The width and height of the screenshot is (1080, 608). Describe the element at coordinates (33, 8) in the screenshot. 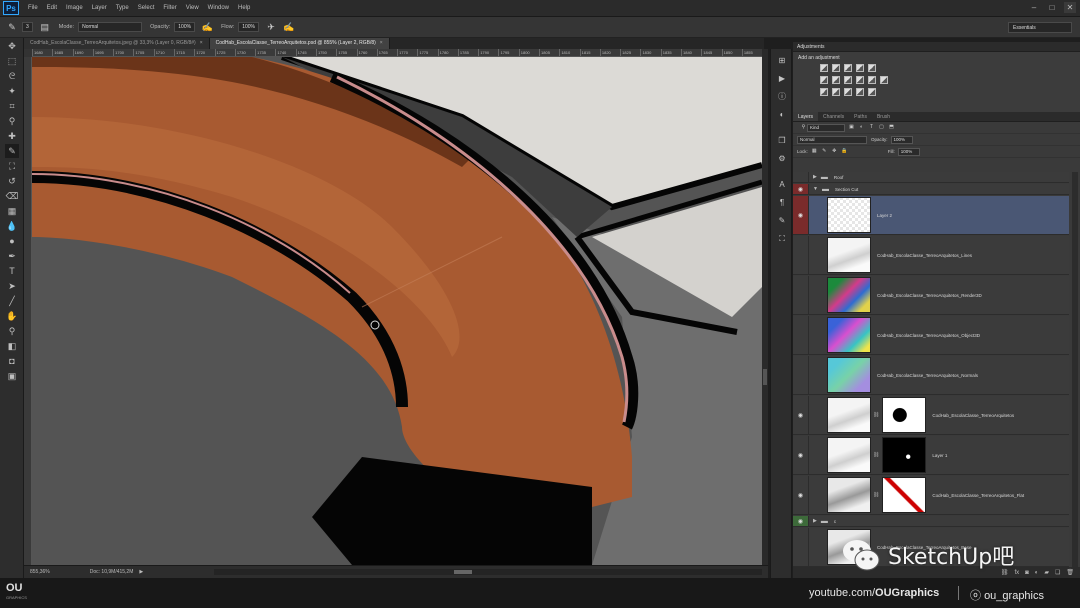

I see `menu-file: File` at that location.